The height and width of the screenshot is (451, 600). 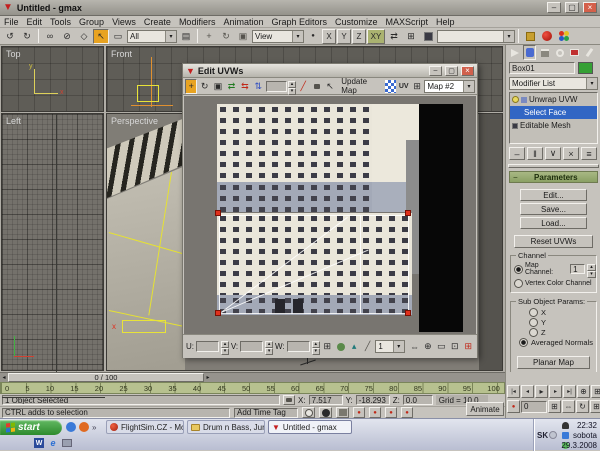 What do you see at coordinates (428, 36) in the screenshot?
I see `track-view-icon` at bounding box center [428, 36].